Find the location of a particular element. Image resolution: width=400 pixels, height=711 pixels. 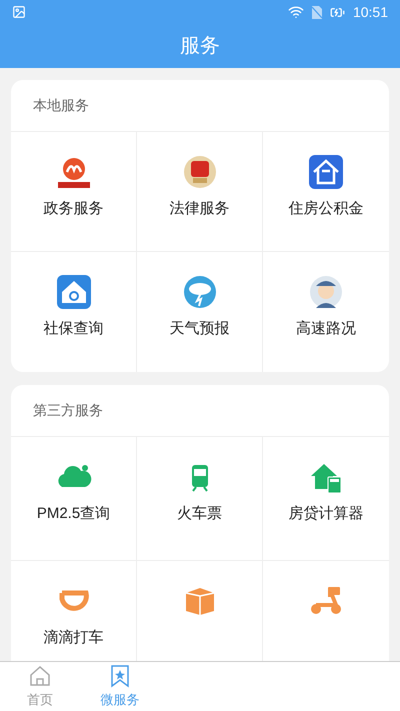

service-tile: 政务服务 is located at coordinates (74, 192).